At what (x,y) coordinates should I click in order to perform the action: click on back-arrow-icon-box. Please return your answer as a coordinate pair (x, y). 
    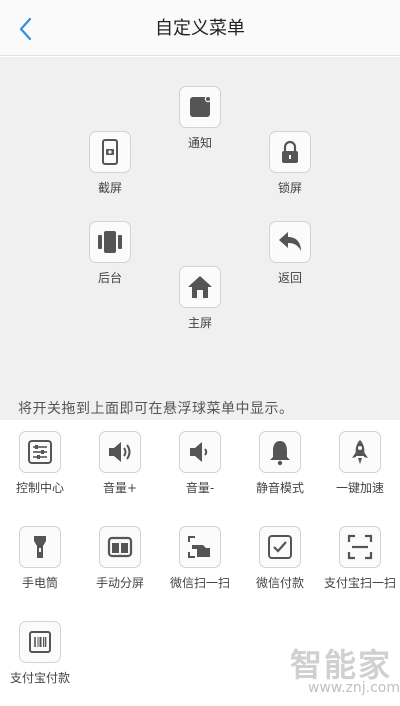
    Looking at the image, I should click on (290, 242).